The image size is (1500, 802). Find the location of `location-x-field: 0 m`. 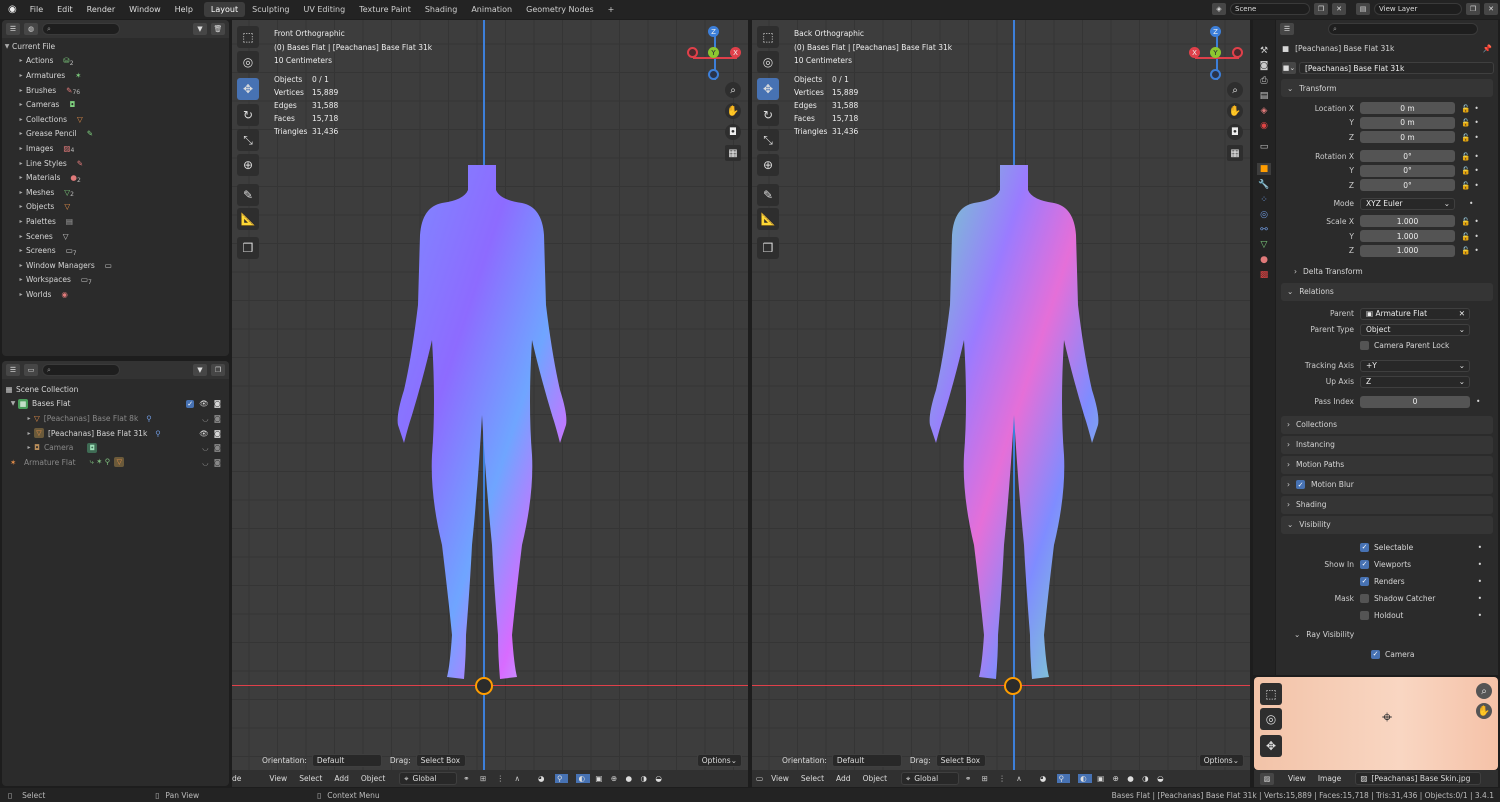

location-x-field: 0 m is located at coordinates (1407, 108).